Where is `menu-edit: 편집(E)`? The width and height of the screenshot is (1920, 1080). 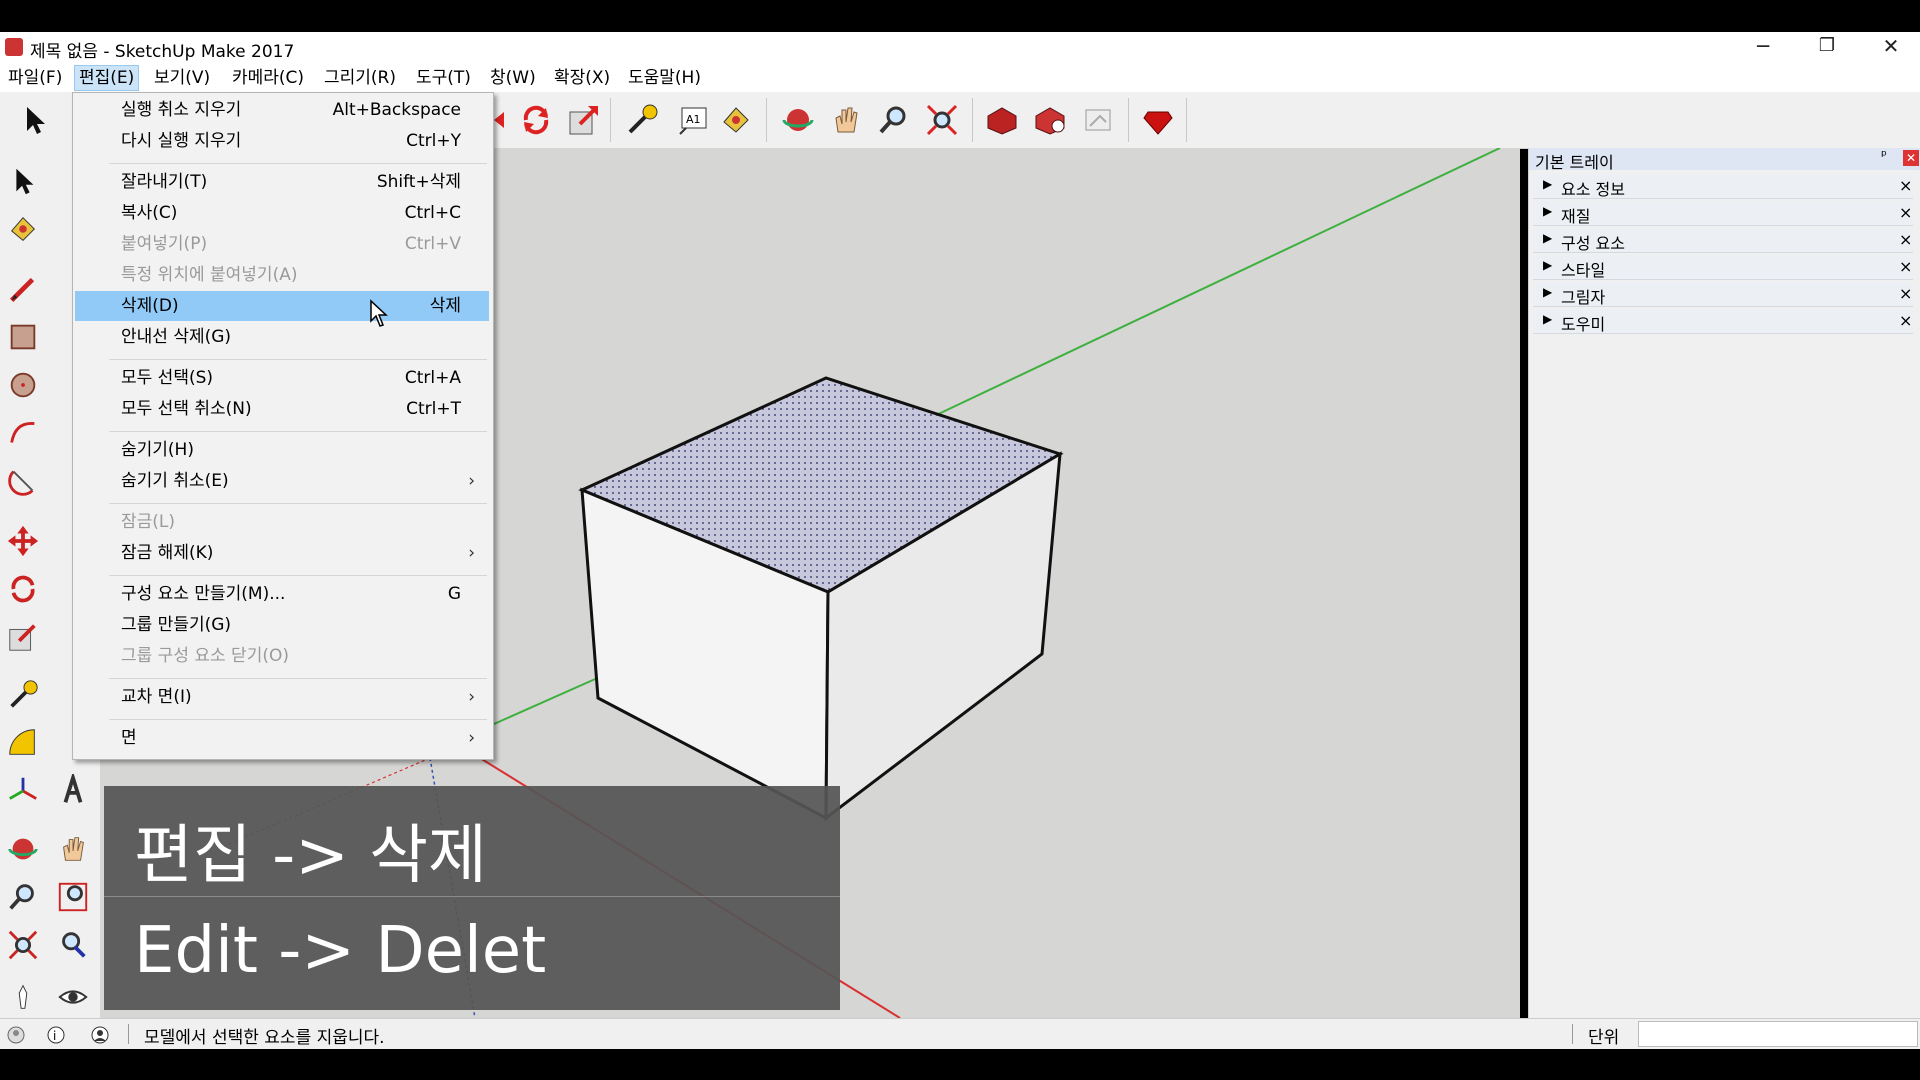 menu-edit: 편집(E) is located at coordinates (107, 78).